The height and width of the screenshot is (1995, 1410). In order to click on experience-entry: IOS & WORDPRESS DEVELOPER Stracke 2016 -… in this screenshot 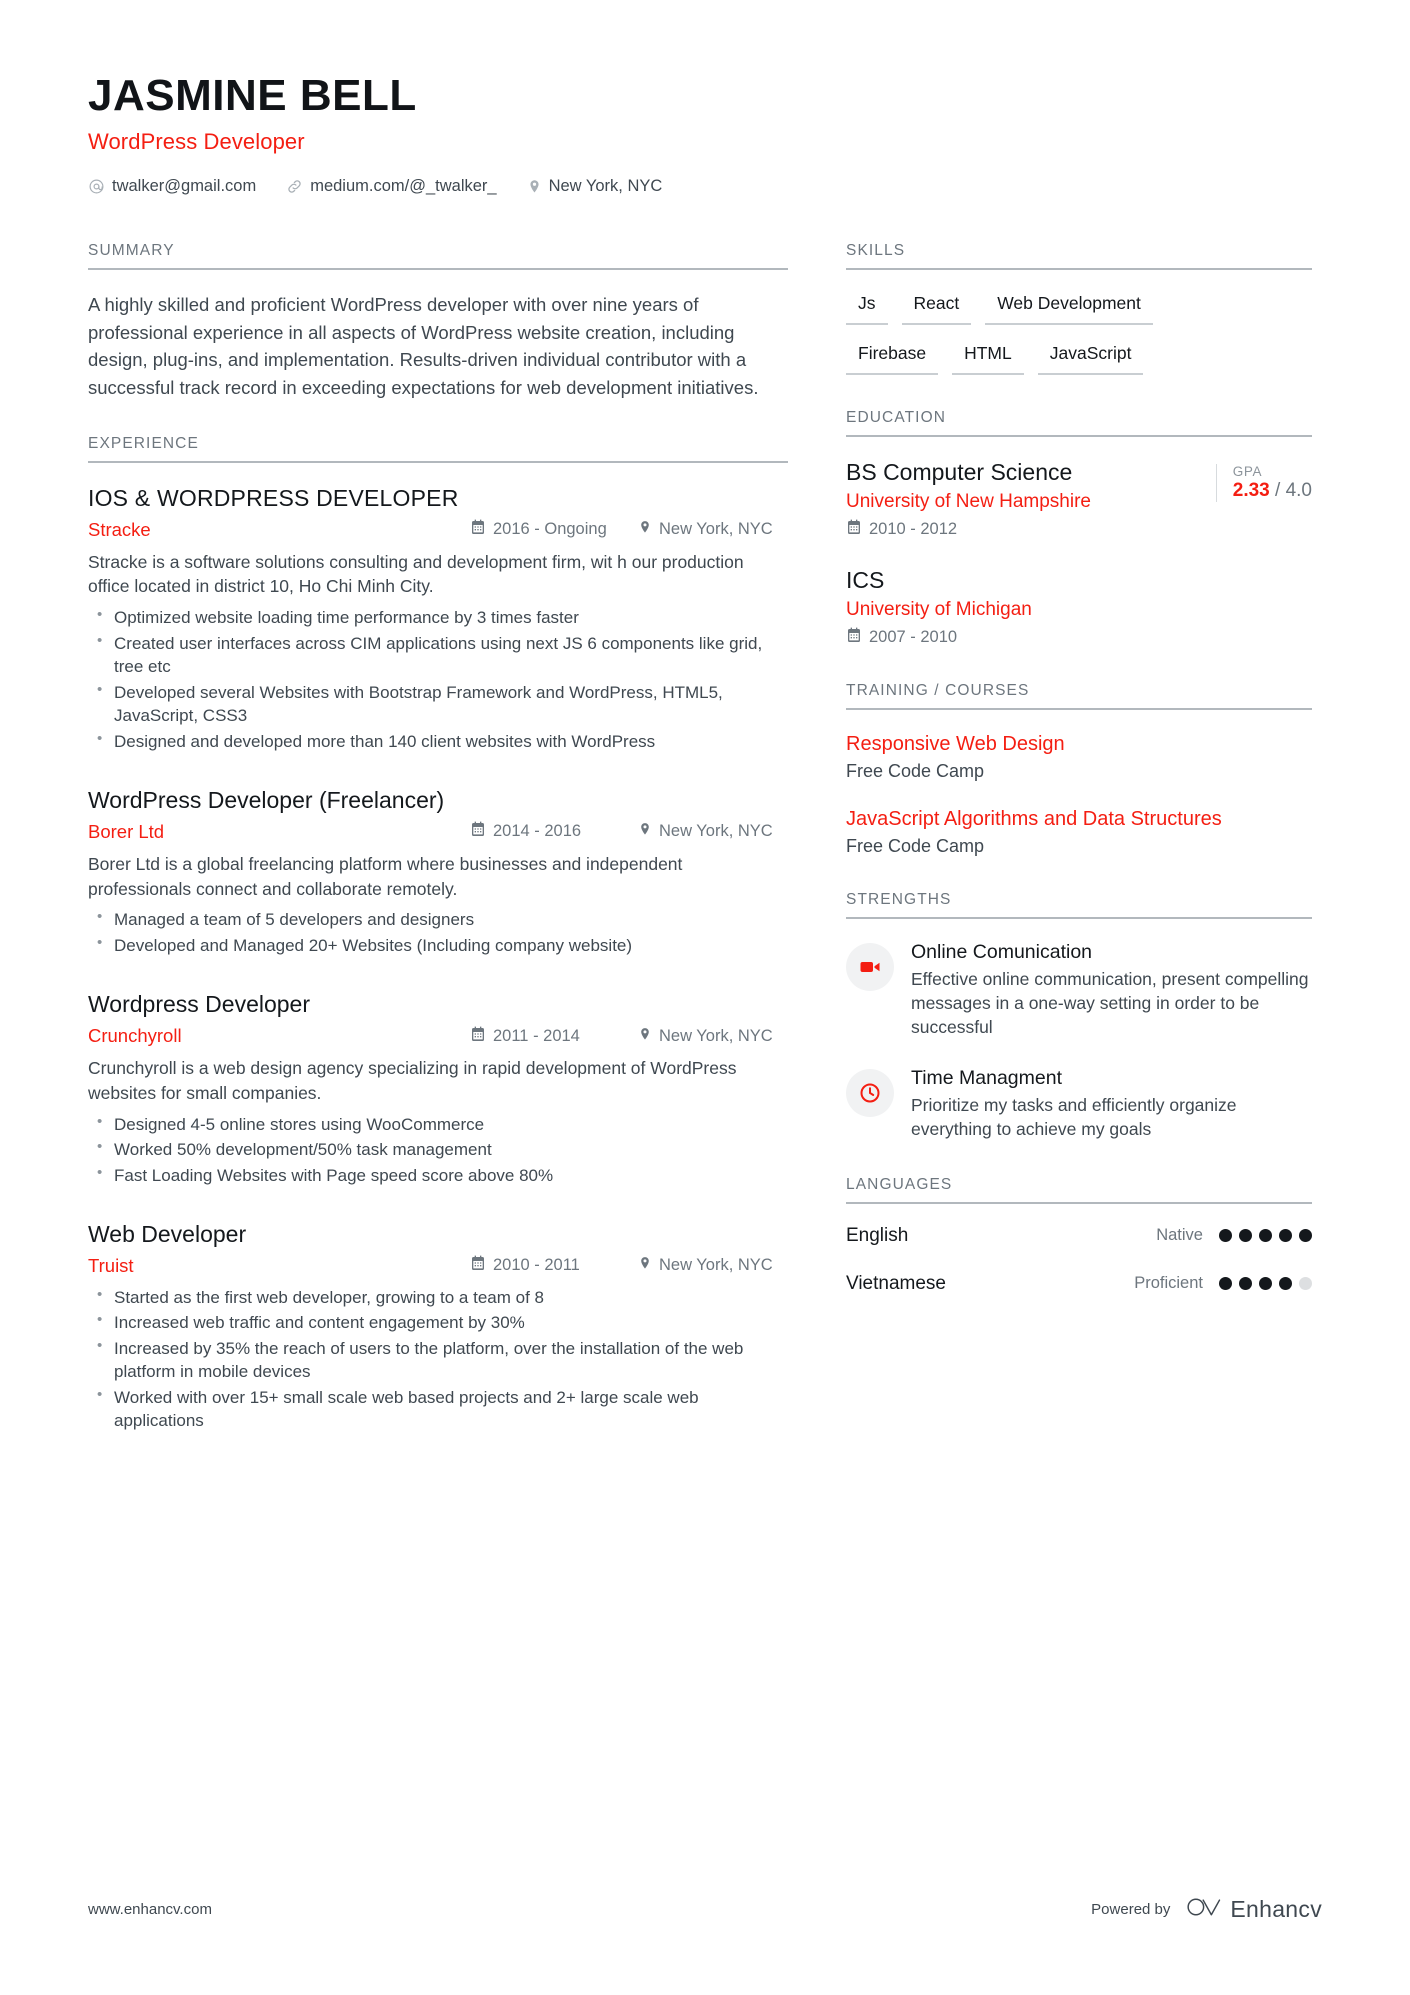, I will do `click(438, 618)`.